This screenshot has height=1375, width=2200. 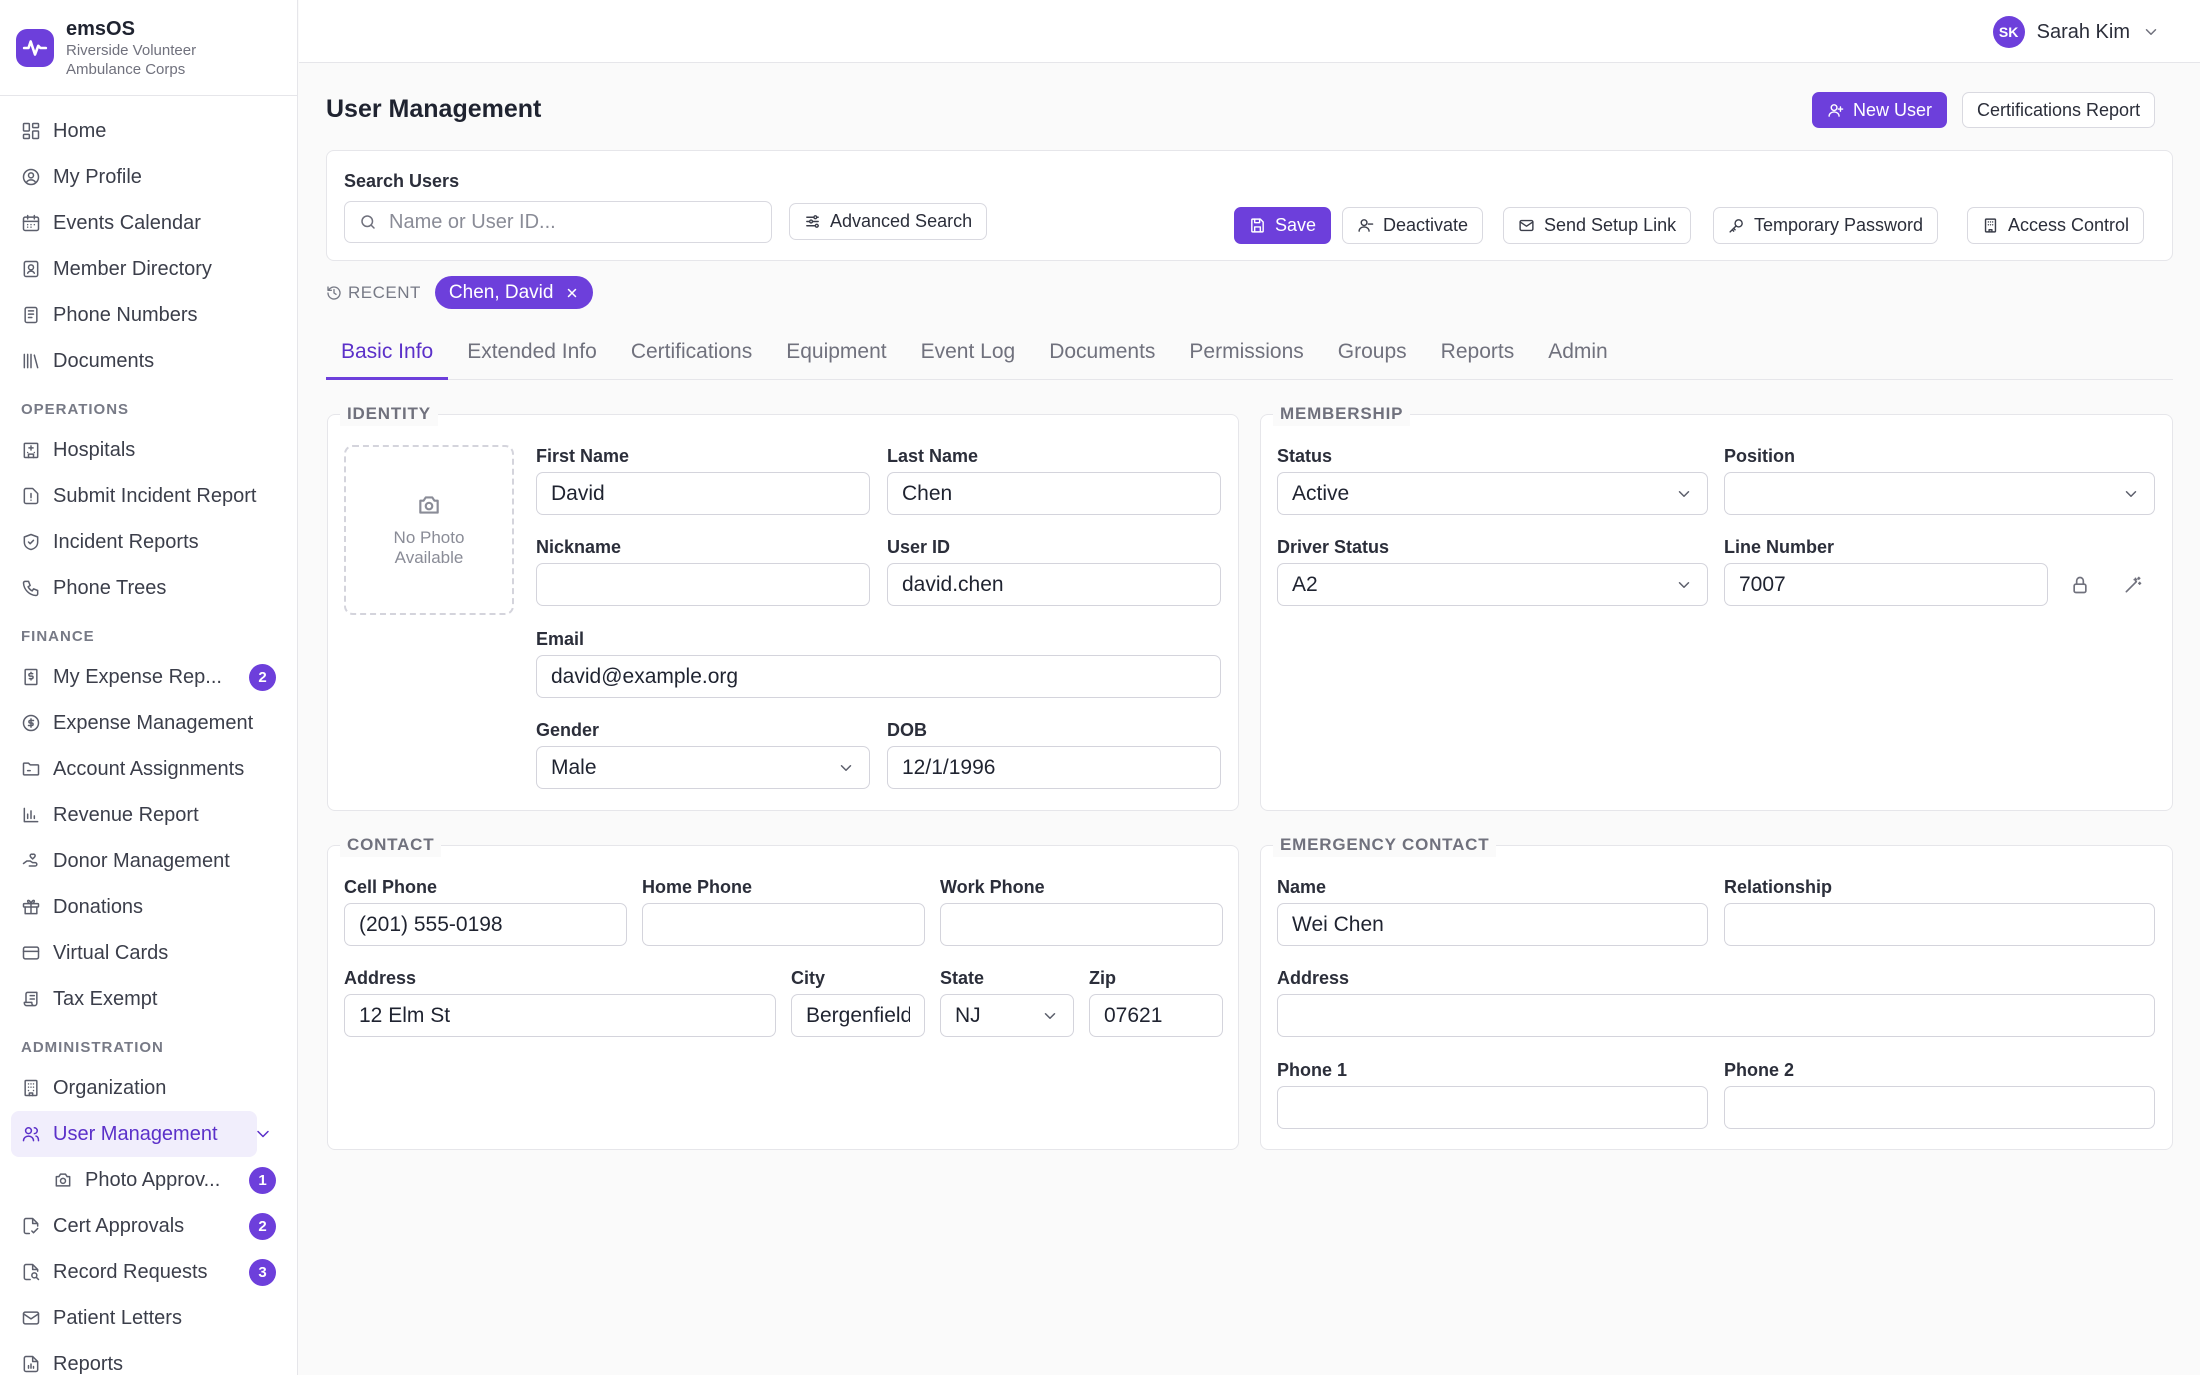 I want to click on sidebar-item-incident-reports: Incident Reports, so click(x=148, y=542).